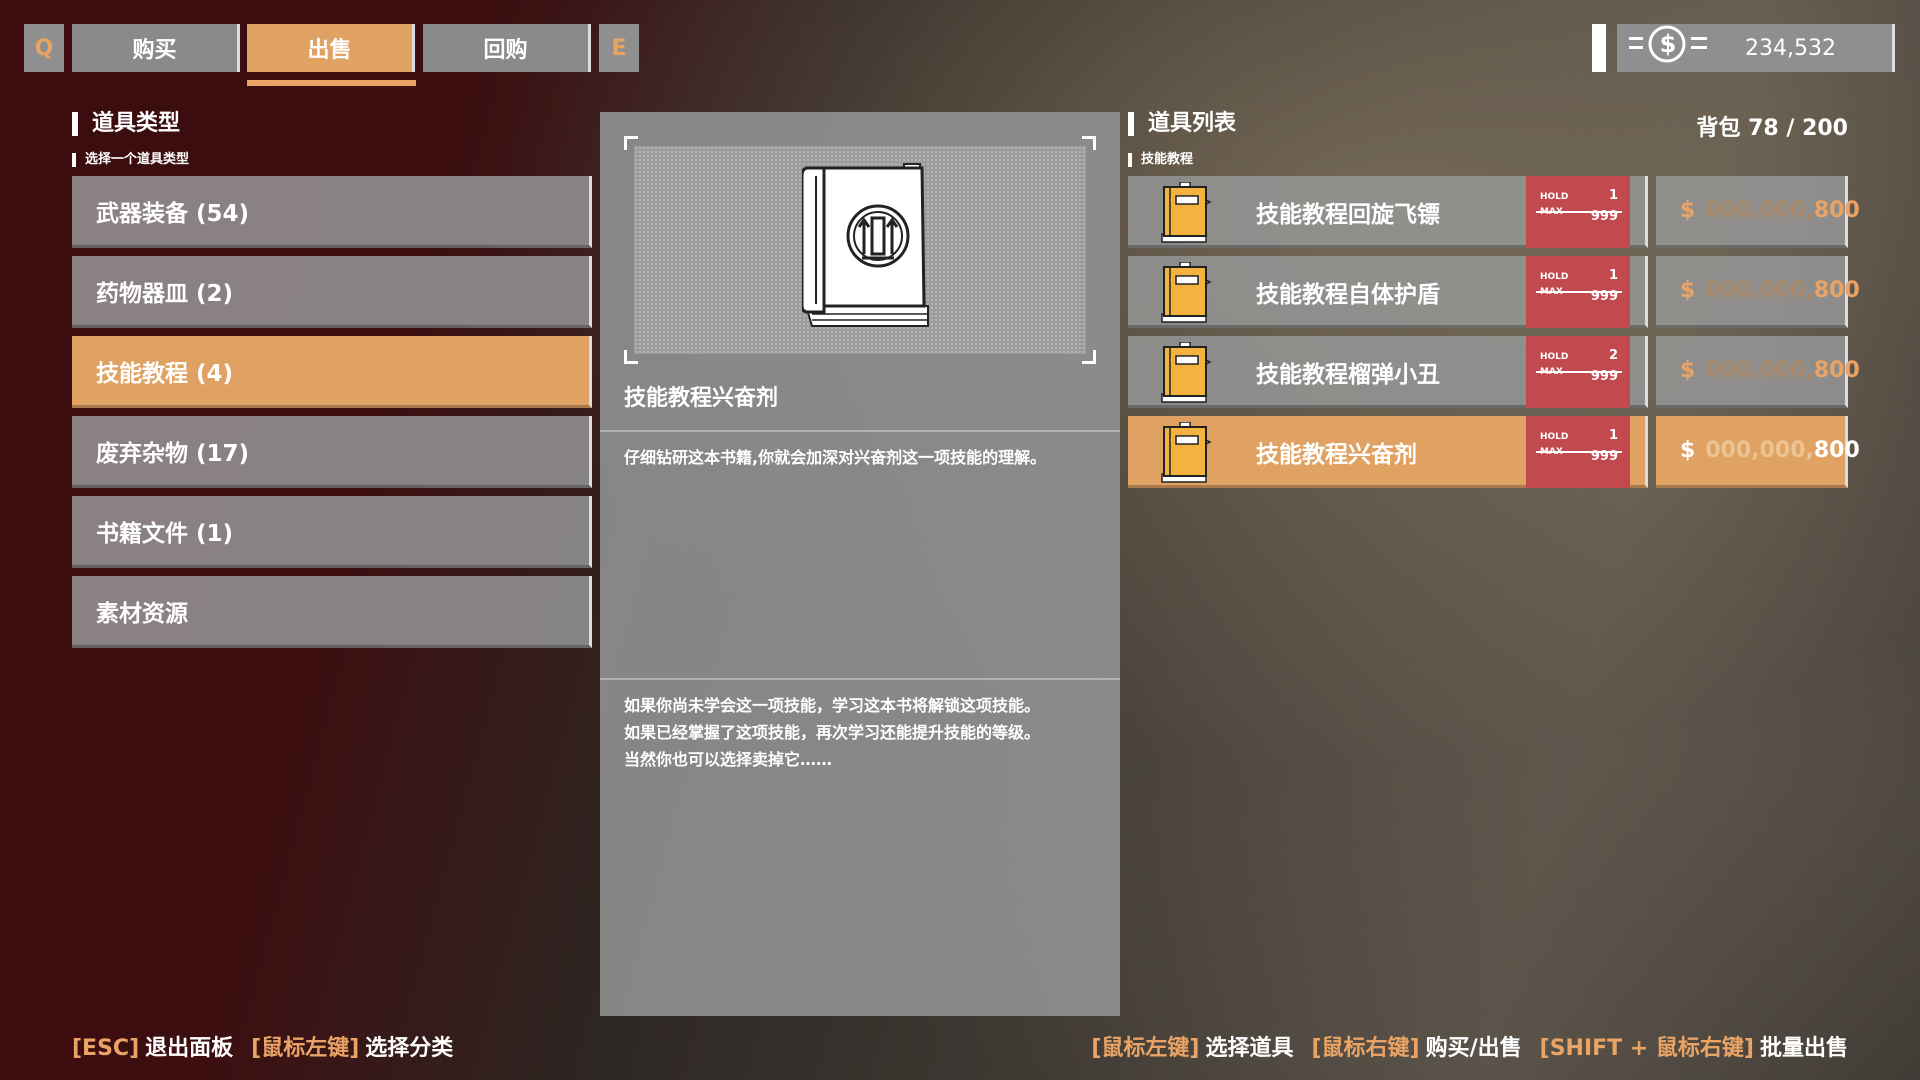  Describe the element at coordinates (332, 452) in the screenshot. I see `category-junk: 废弃杂物 (17)` at that location.